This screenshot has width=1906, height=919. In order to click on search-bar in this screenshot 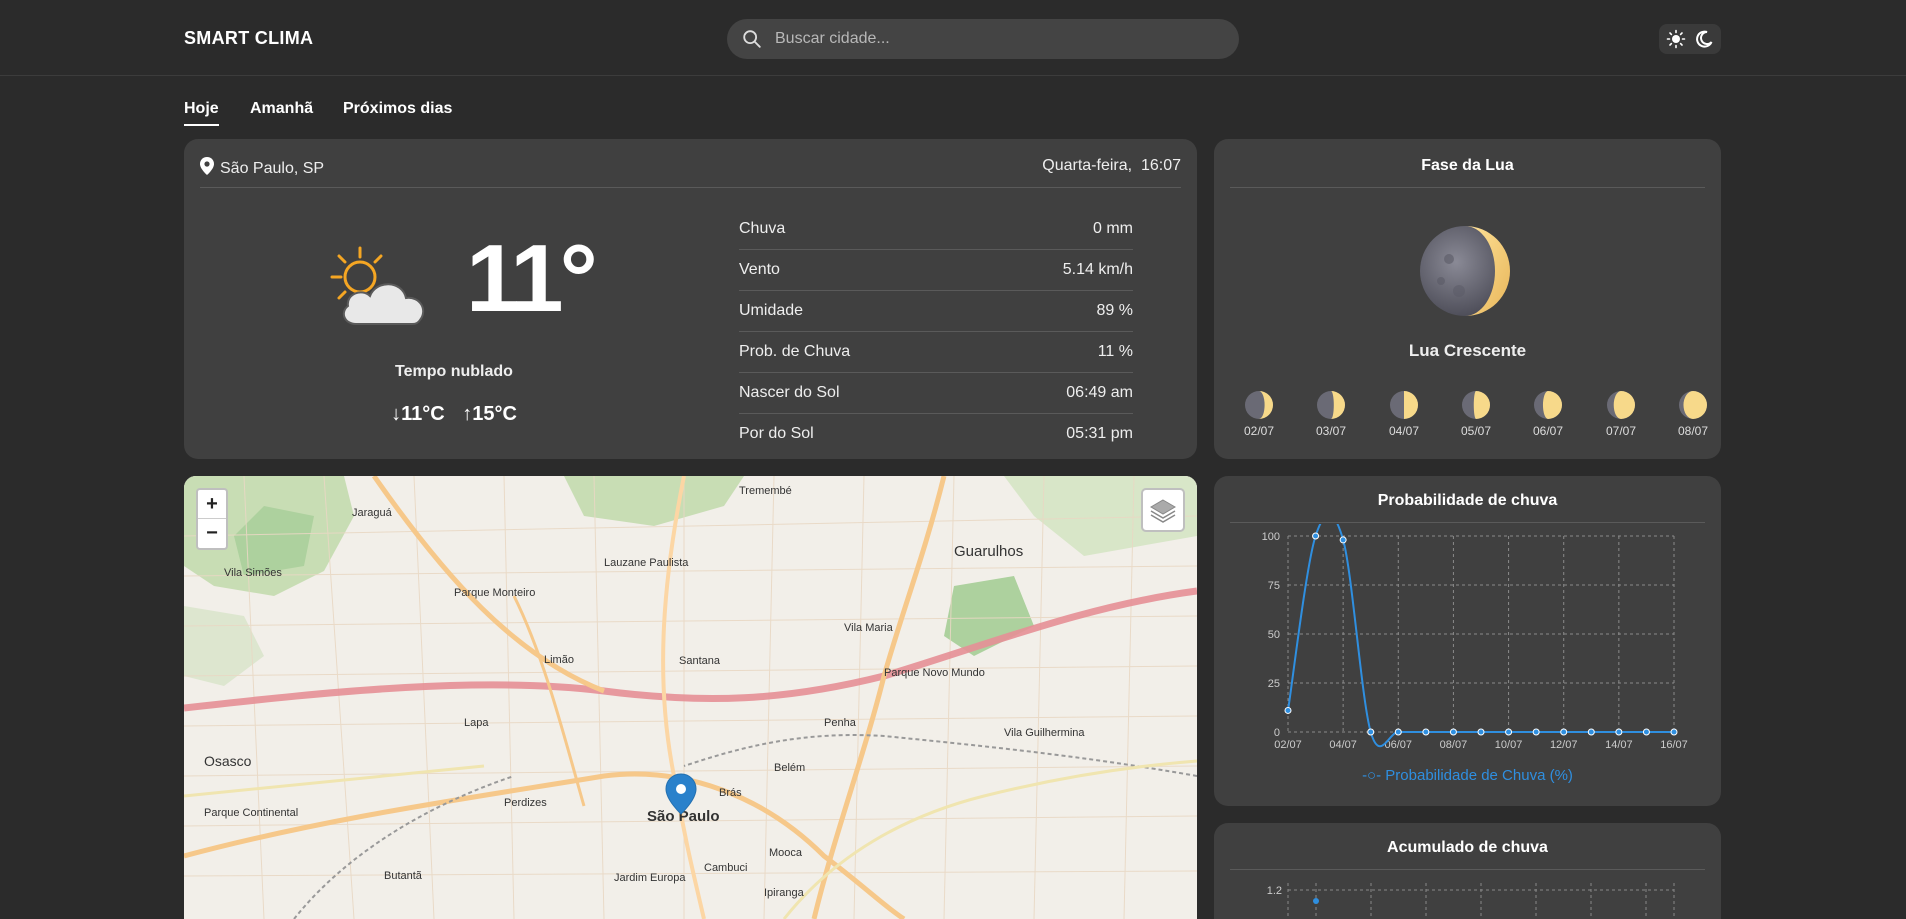, I will do `click(983, 39)`.